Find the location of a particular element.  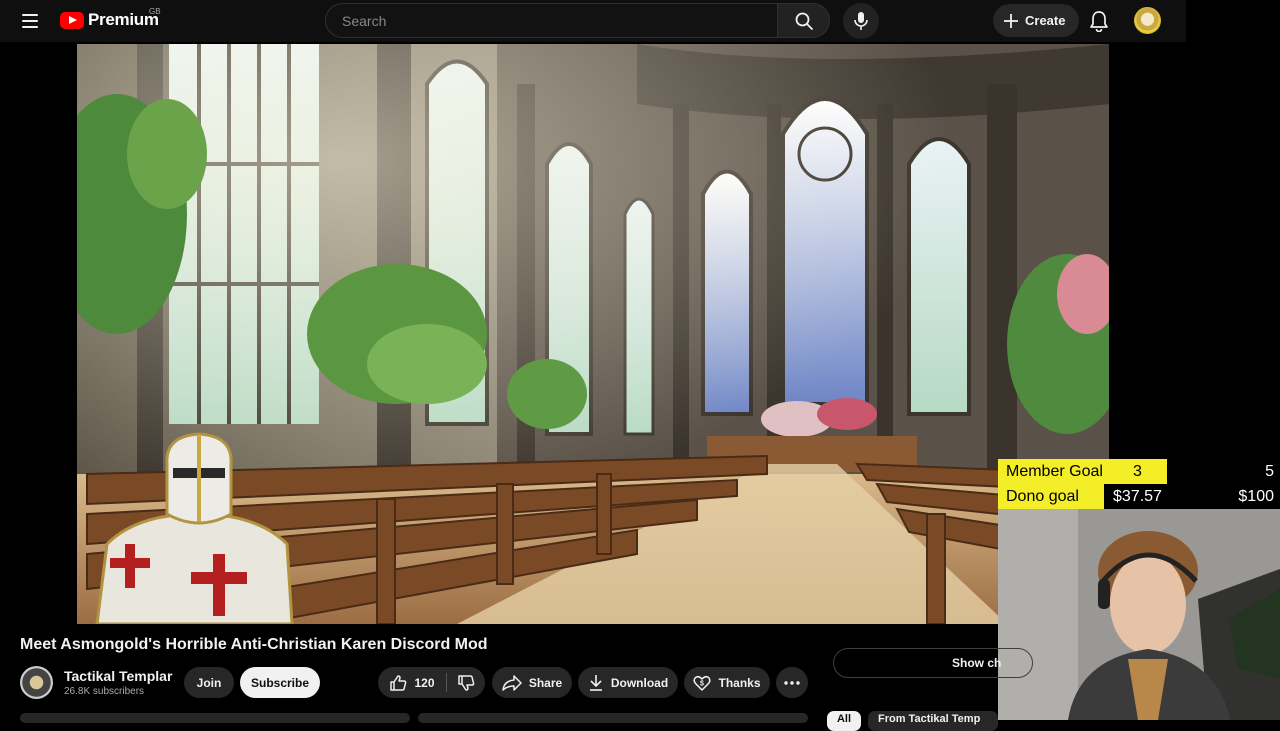

member-goal-target: 5 is located at coordinates (1269, 471).